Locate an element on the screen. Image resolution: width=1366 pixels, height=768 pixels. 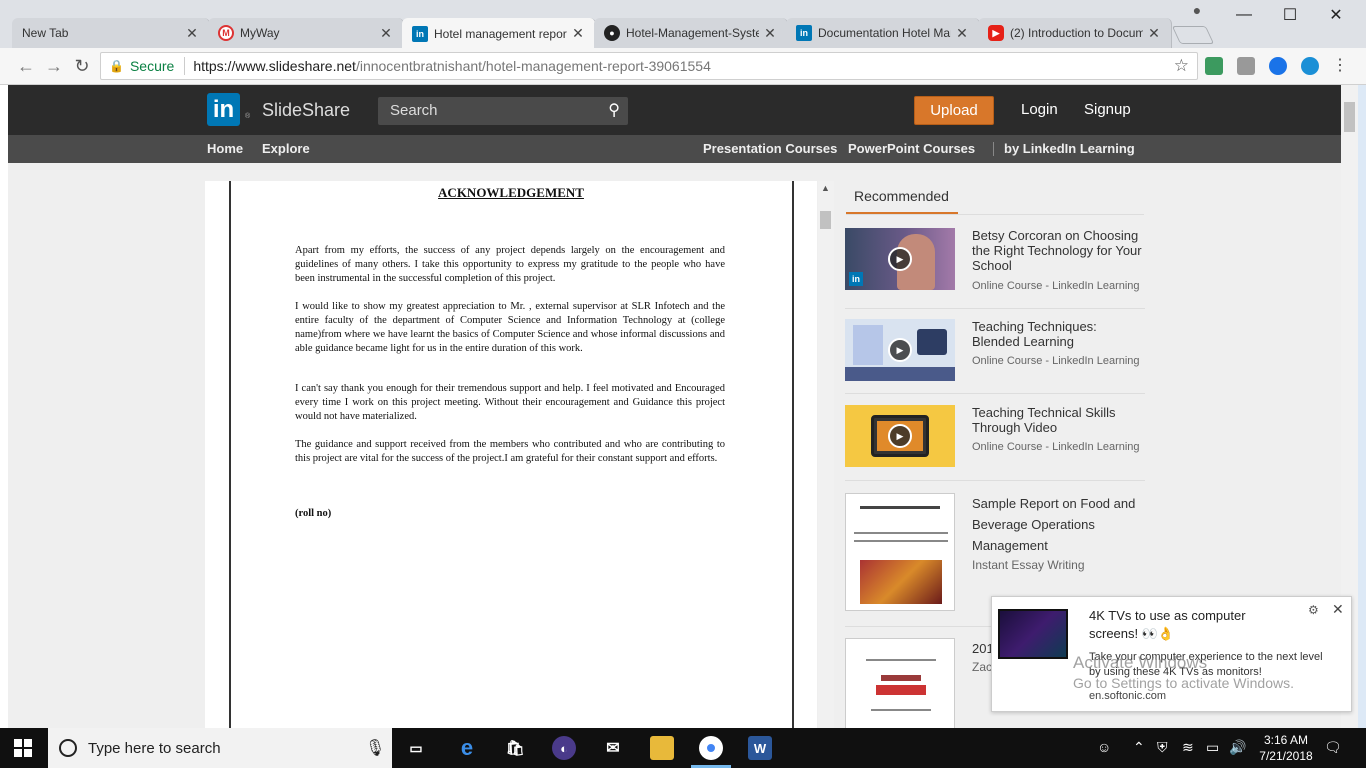
back-arrow-icon: ← is located at coordinates (26, 66).